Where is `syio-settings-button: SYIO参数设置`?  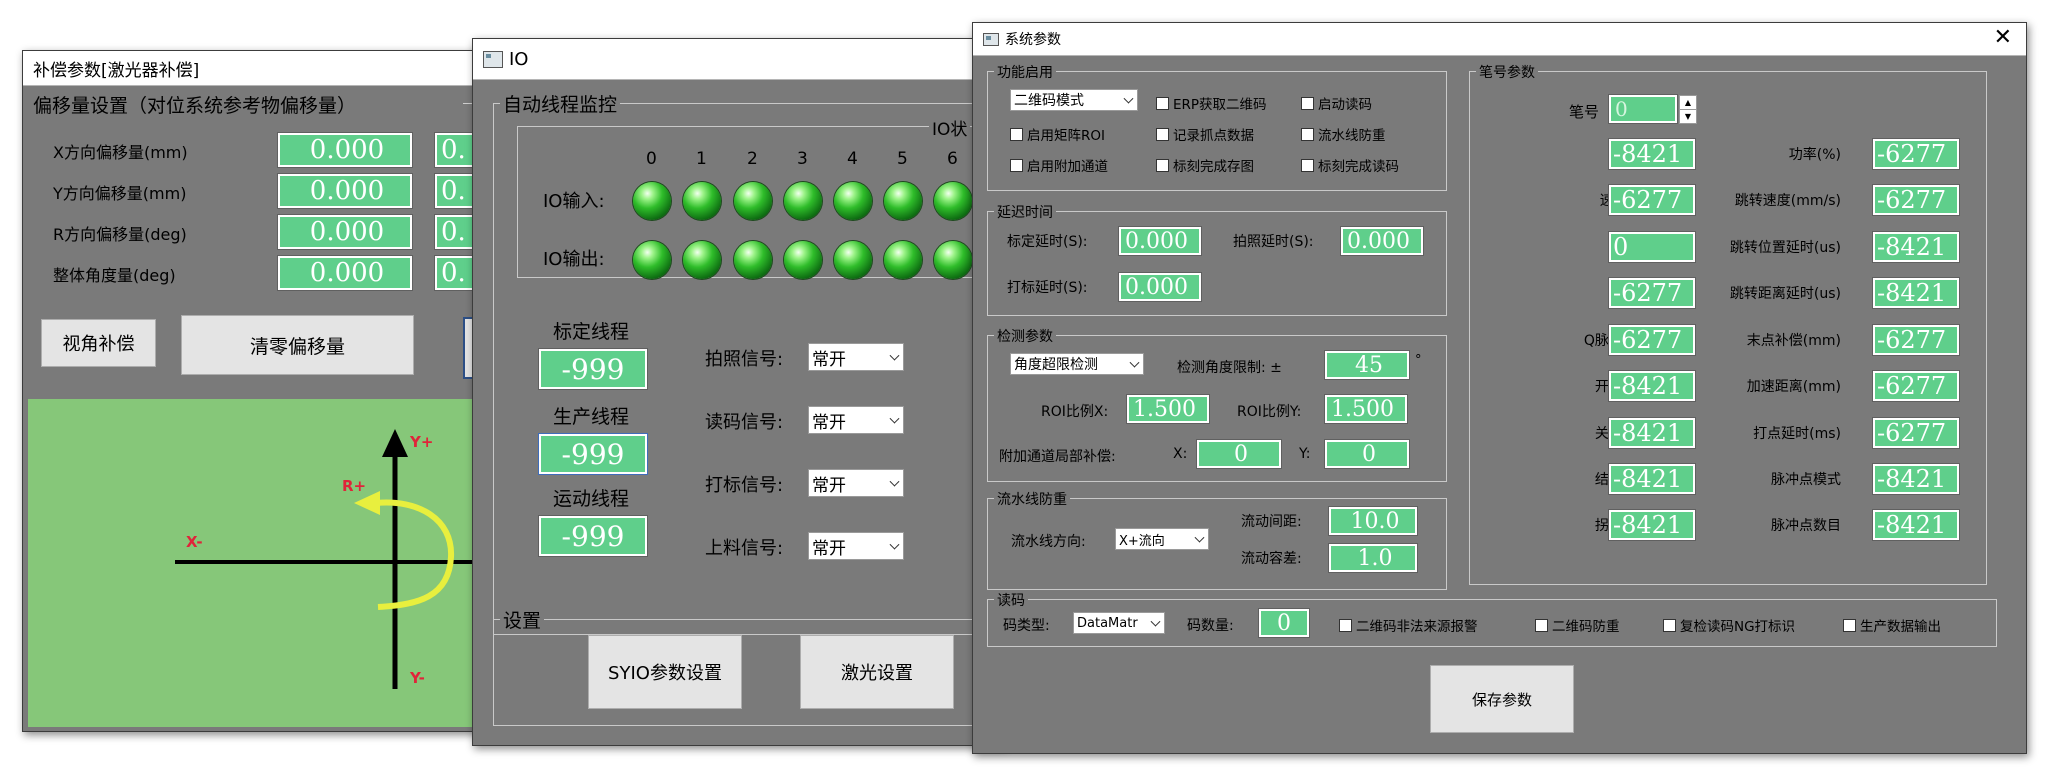
syio-settings-button: SYIO参数设置 is located at coordinates (665, 672).